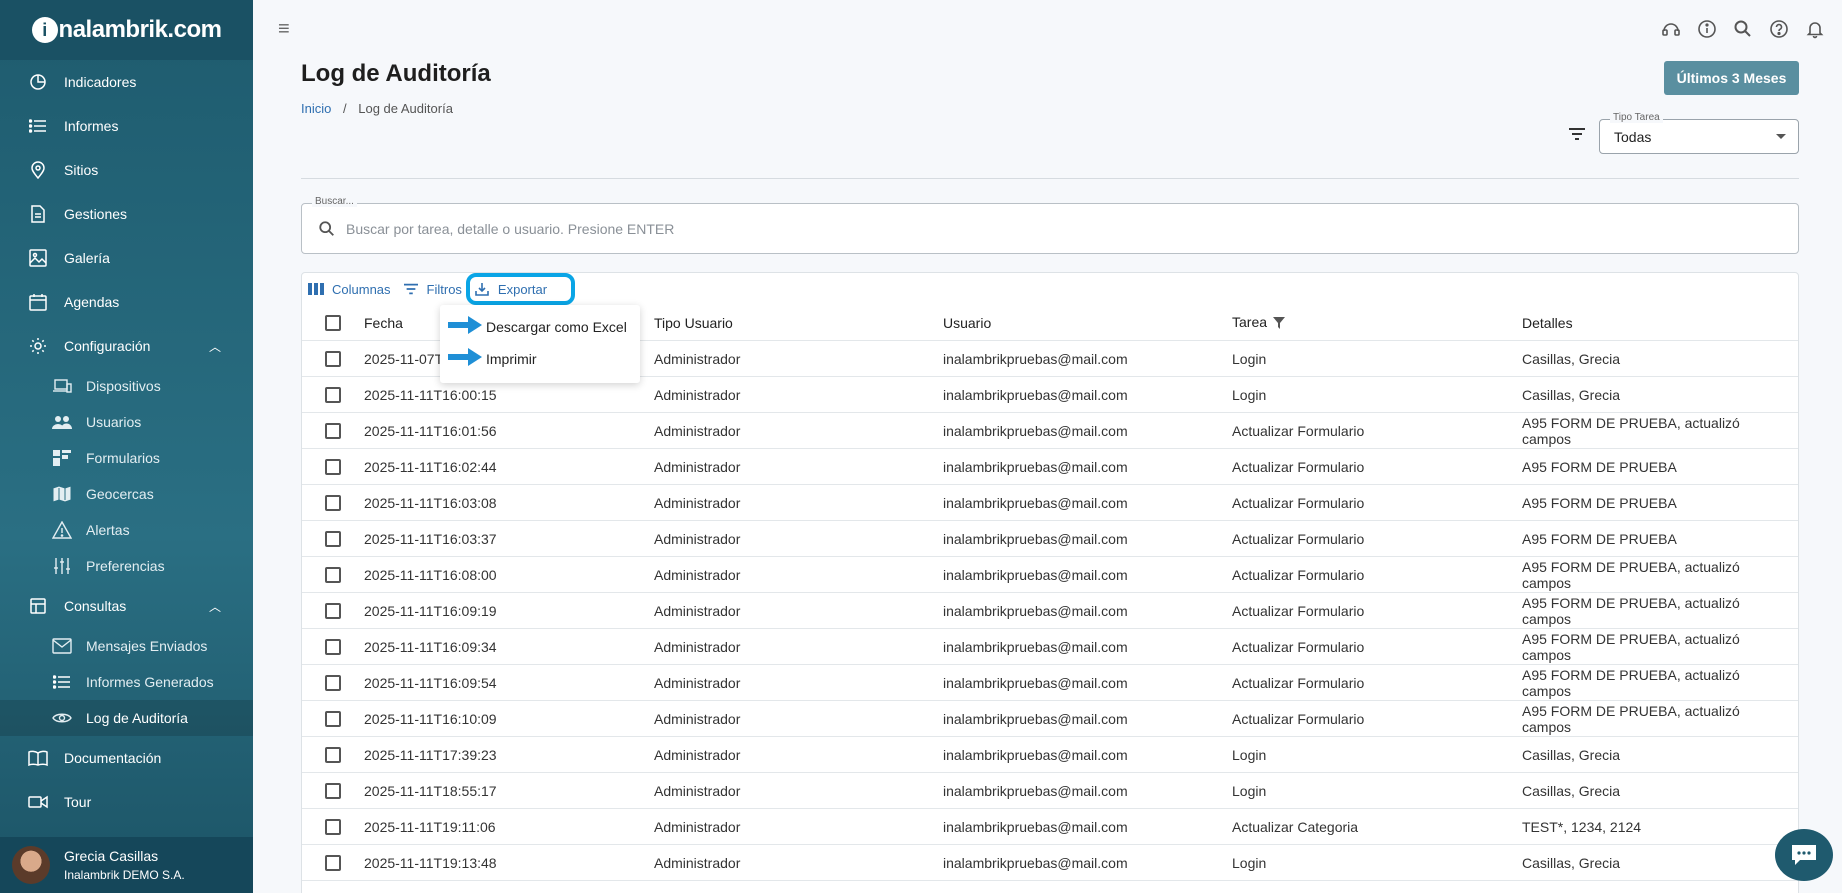  I want to click on column-header-tarea: Tarea, so click(1377, 323).